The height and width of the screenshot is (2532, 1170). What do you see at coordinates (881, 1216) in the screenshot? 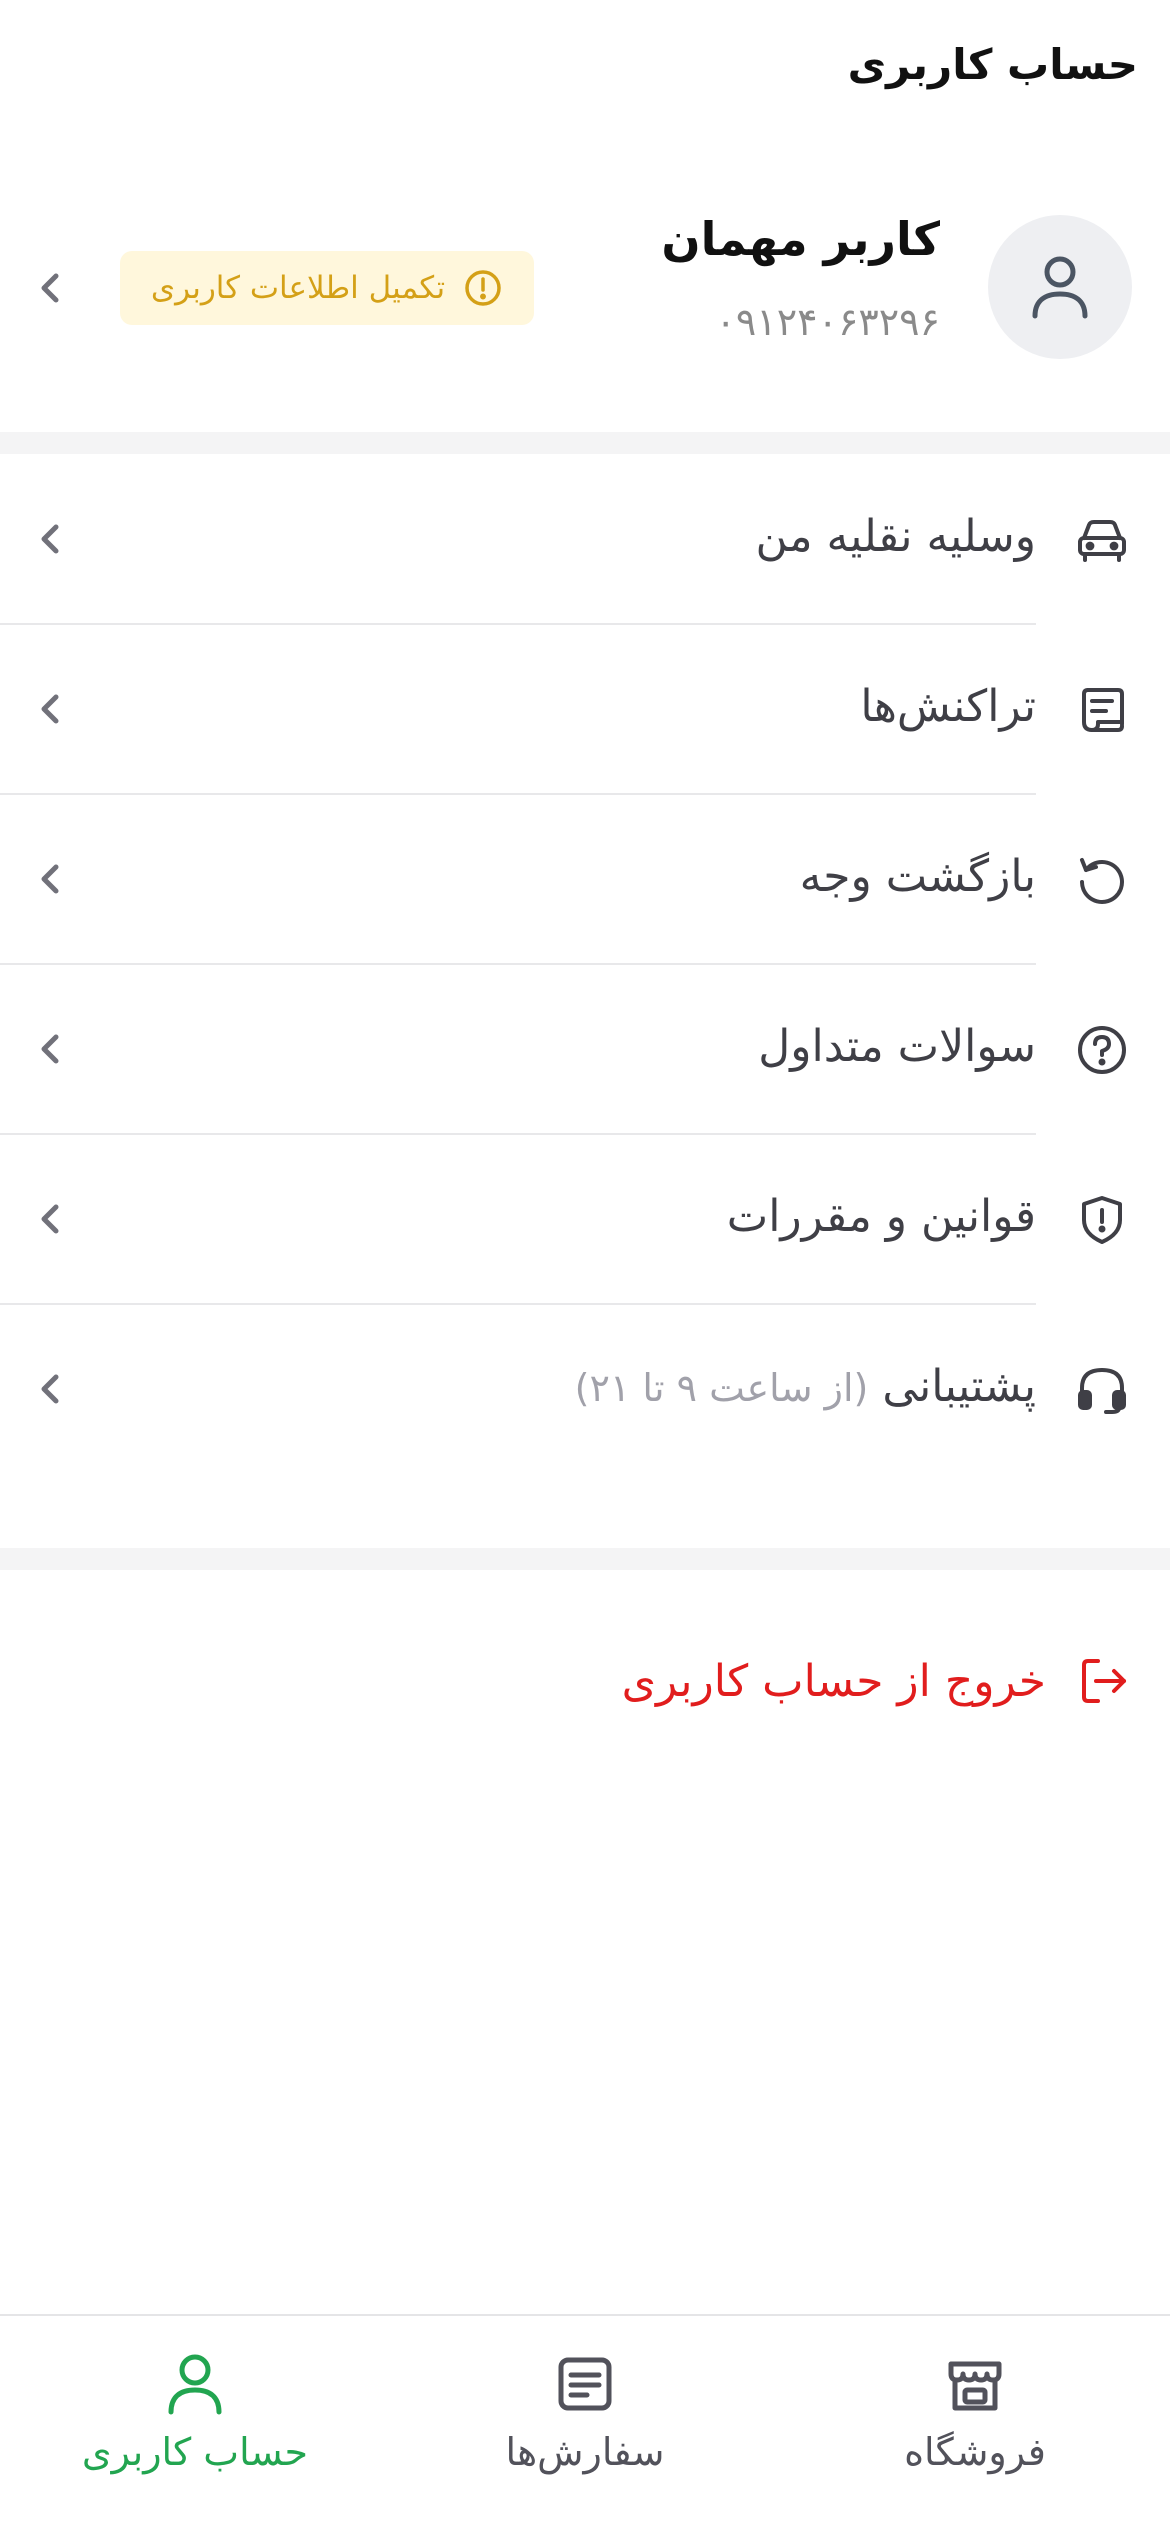
I see `menu-label: قوانین و مقررات` at bounding box center [881, 1216].